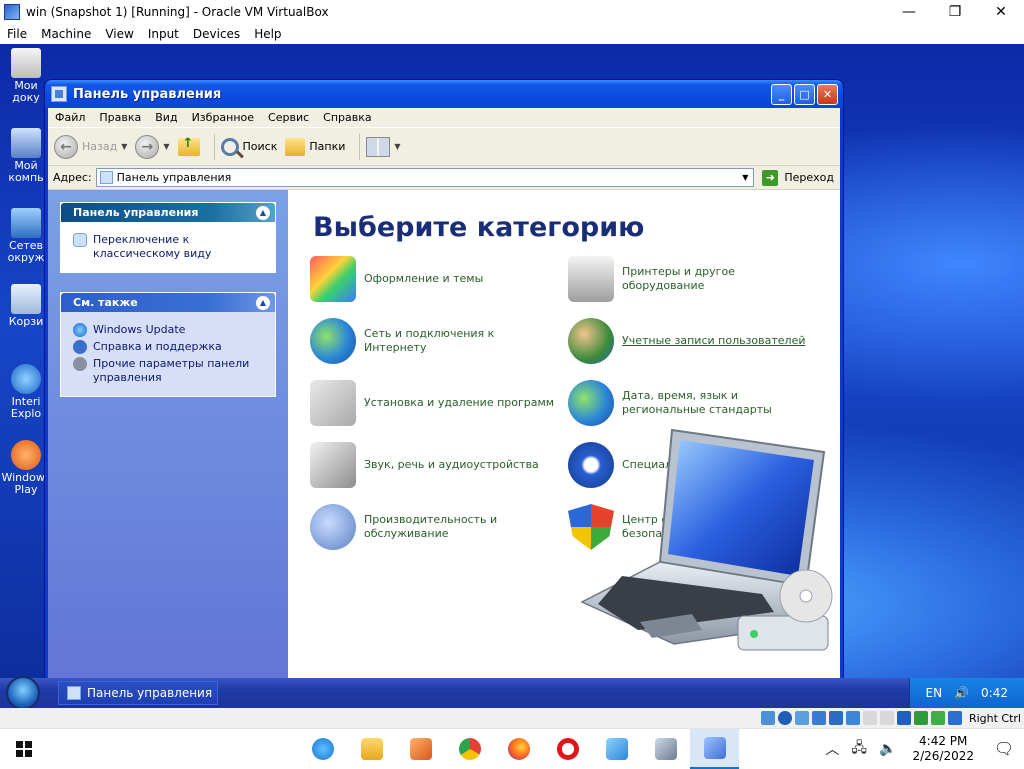 The image size is (1024, 769). Describe the element at coordinates (425, 177) in the screenshot. I see `address-input: Панель управления ▼` at that location.